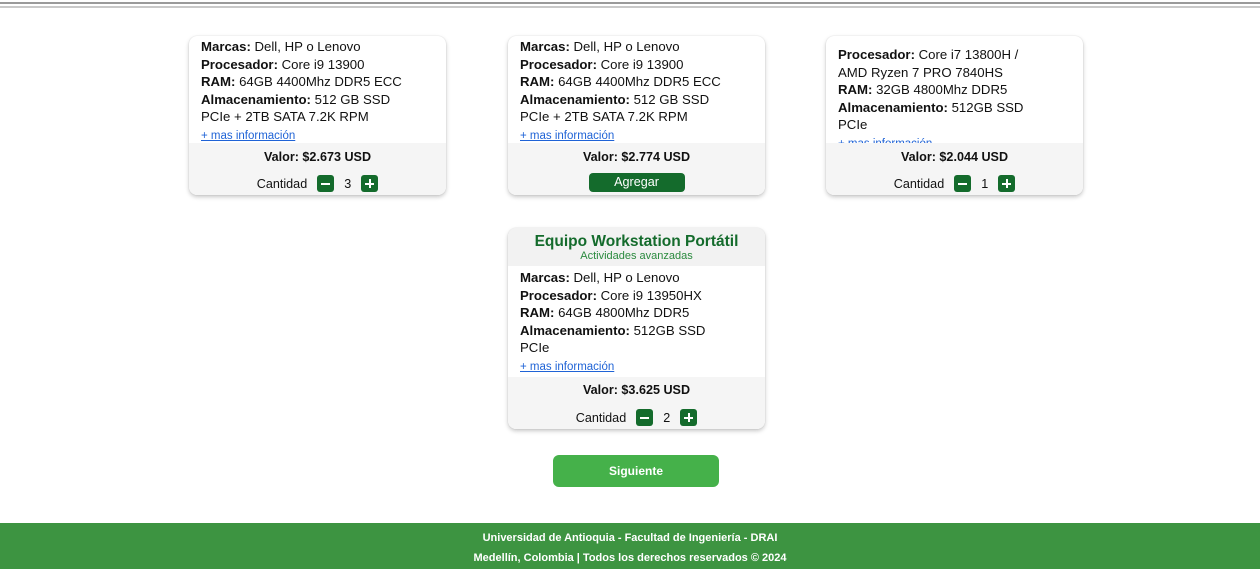 The width and height of the screenshot is (1260, 569). What do you see at coordinates (920, 72) in the screenshot?
I see `spec-processor-cont: AMD Ryzen 7 PRO 7840HS` at bounding box center [920, 72].